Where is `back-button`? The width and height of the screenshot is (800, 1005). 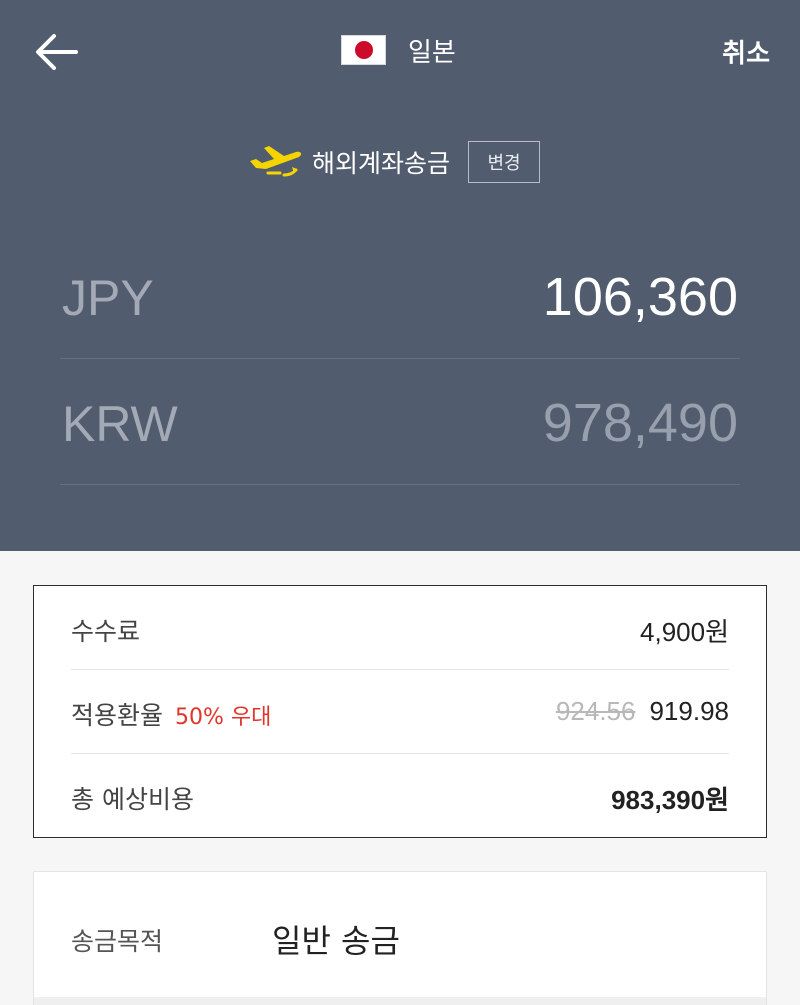
back-button is located at coordinates (56, 52).